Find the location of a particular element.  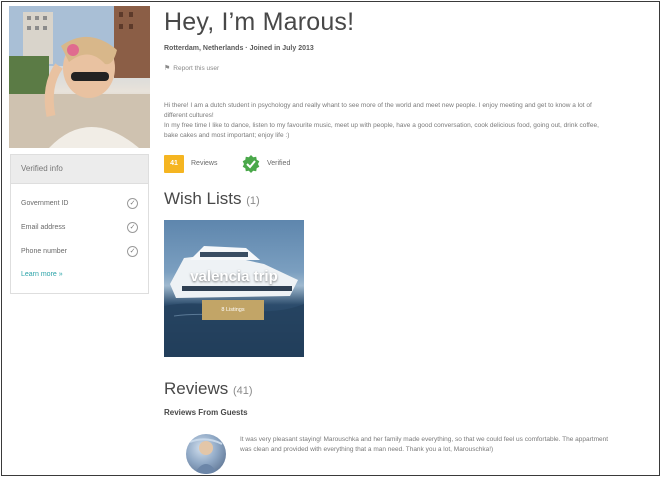

verified-badge-label: Verified is located at coordinates (279, 163).